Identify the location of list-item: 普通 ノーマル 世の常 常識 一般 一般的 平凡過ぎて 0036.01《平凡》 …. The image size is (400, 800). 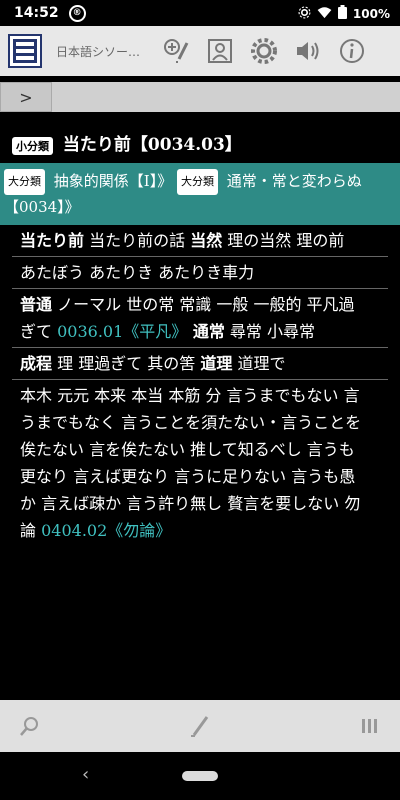
(200, 318).